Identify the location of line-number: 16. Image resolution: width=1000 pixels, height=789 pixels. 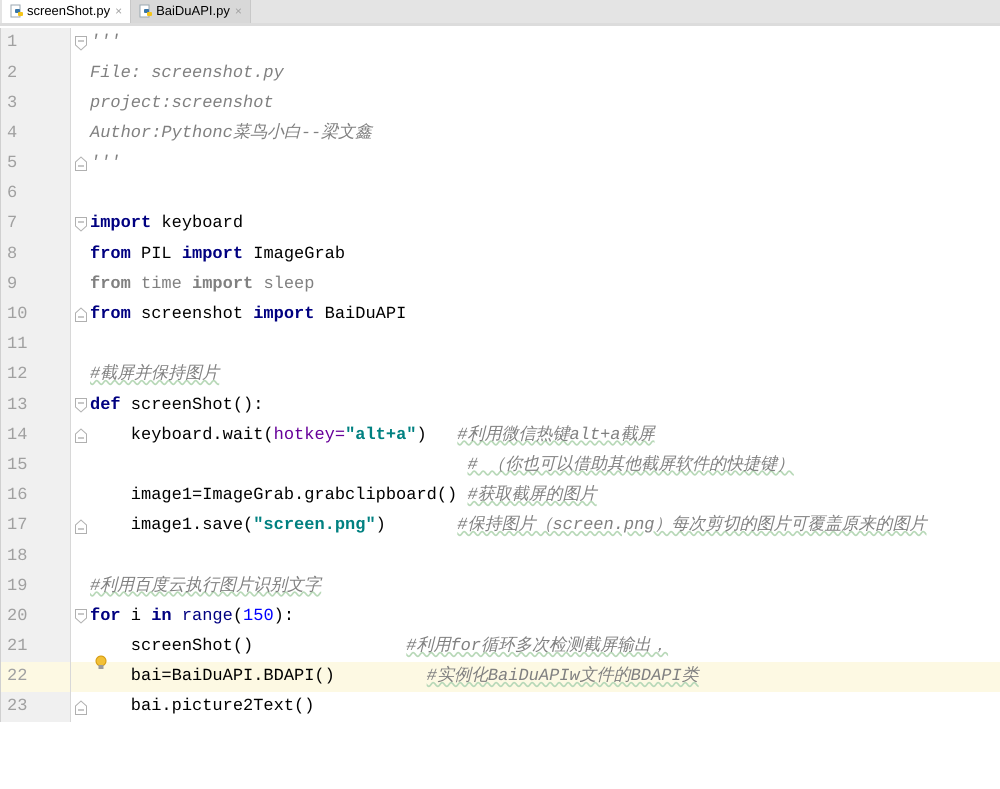
(17, 496).